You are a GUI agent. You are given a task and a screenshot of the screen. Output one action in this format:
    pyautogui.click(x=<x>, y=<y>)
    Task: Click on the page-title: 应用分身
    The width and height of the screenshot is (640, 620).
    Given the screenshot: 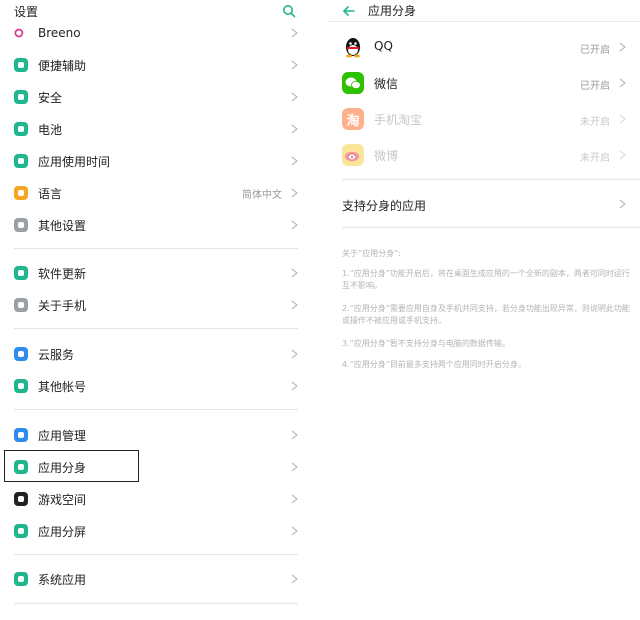 What is the action you would take?
    pyautogui.click(x=392, y=11)
    